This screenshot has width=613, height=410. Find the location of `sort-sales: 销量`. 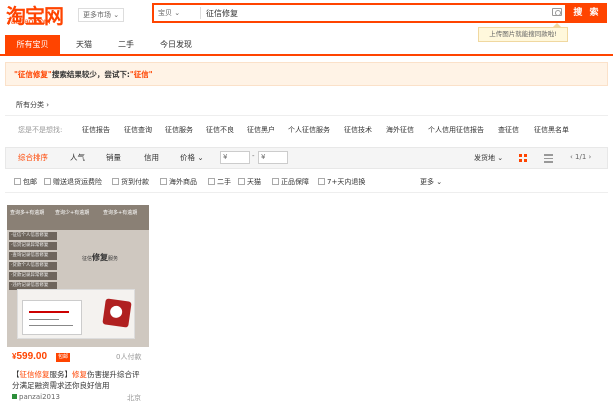

sort-sales: 销量 is located at coordinates (113, 157).